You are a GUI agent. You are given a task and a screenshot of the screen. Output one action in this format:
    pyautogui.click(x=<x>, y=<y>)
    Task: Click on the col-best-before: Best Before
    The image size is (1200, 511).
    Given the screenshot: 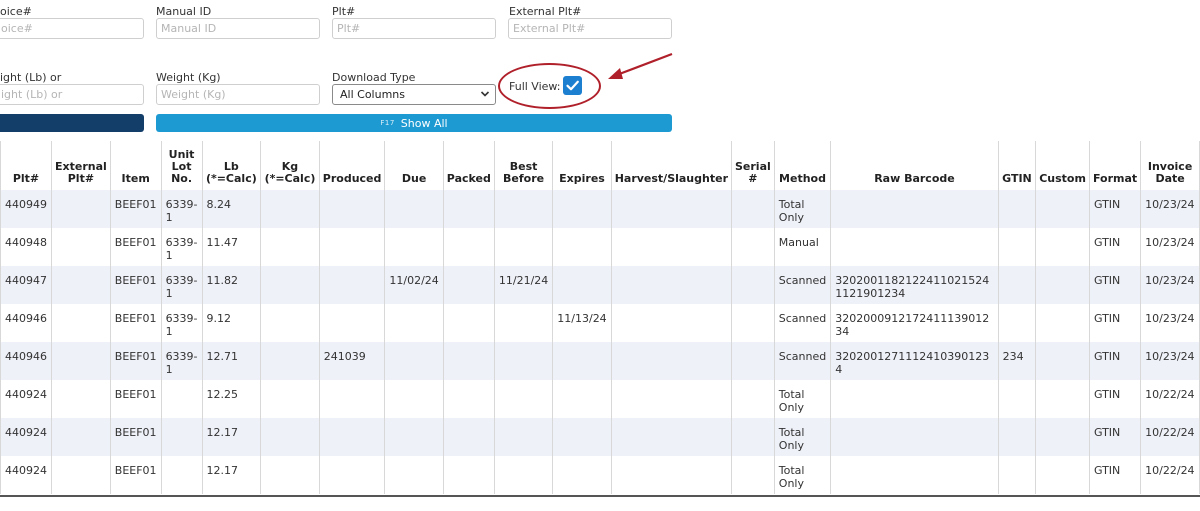 What is the action you would take?
    pyautogui.click(x=524, y=165)
    